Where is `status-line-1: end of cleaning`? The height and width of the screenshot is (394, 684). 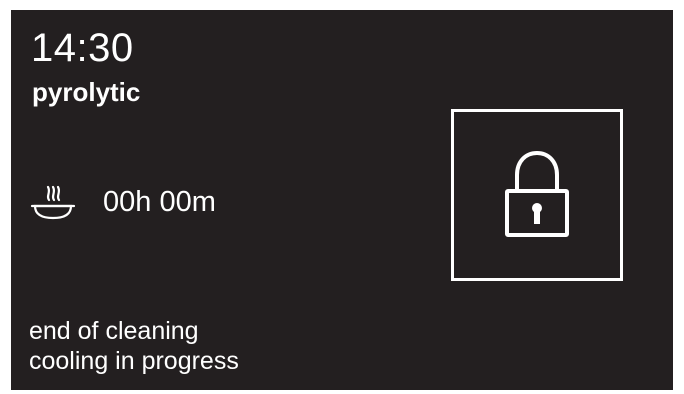
status-line-1: end of cleaning is located at coordinates (114, 331).